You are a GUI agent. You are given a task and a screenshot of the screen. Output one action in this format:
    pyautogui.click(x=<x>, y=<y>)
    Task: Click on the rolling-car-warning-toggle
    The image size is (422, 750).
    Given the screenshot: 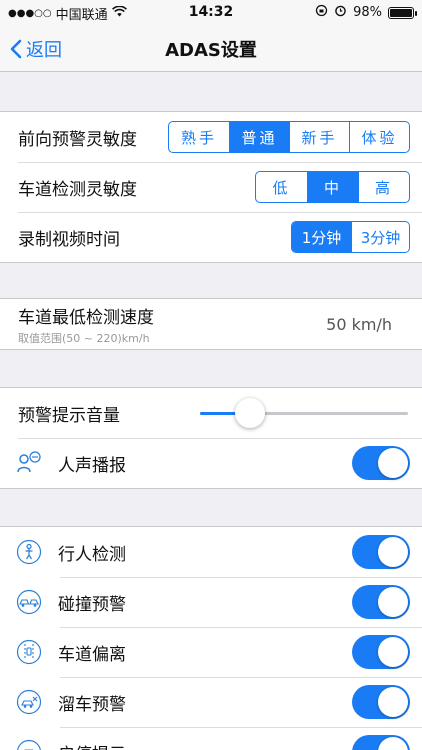 What is the action you would take?
    pyautogui.click(x=381, y=702)
    